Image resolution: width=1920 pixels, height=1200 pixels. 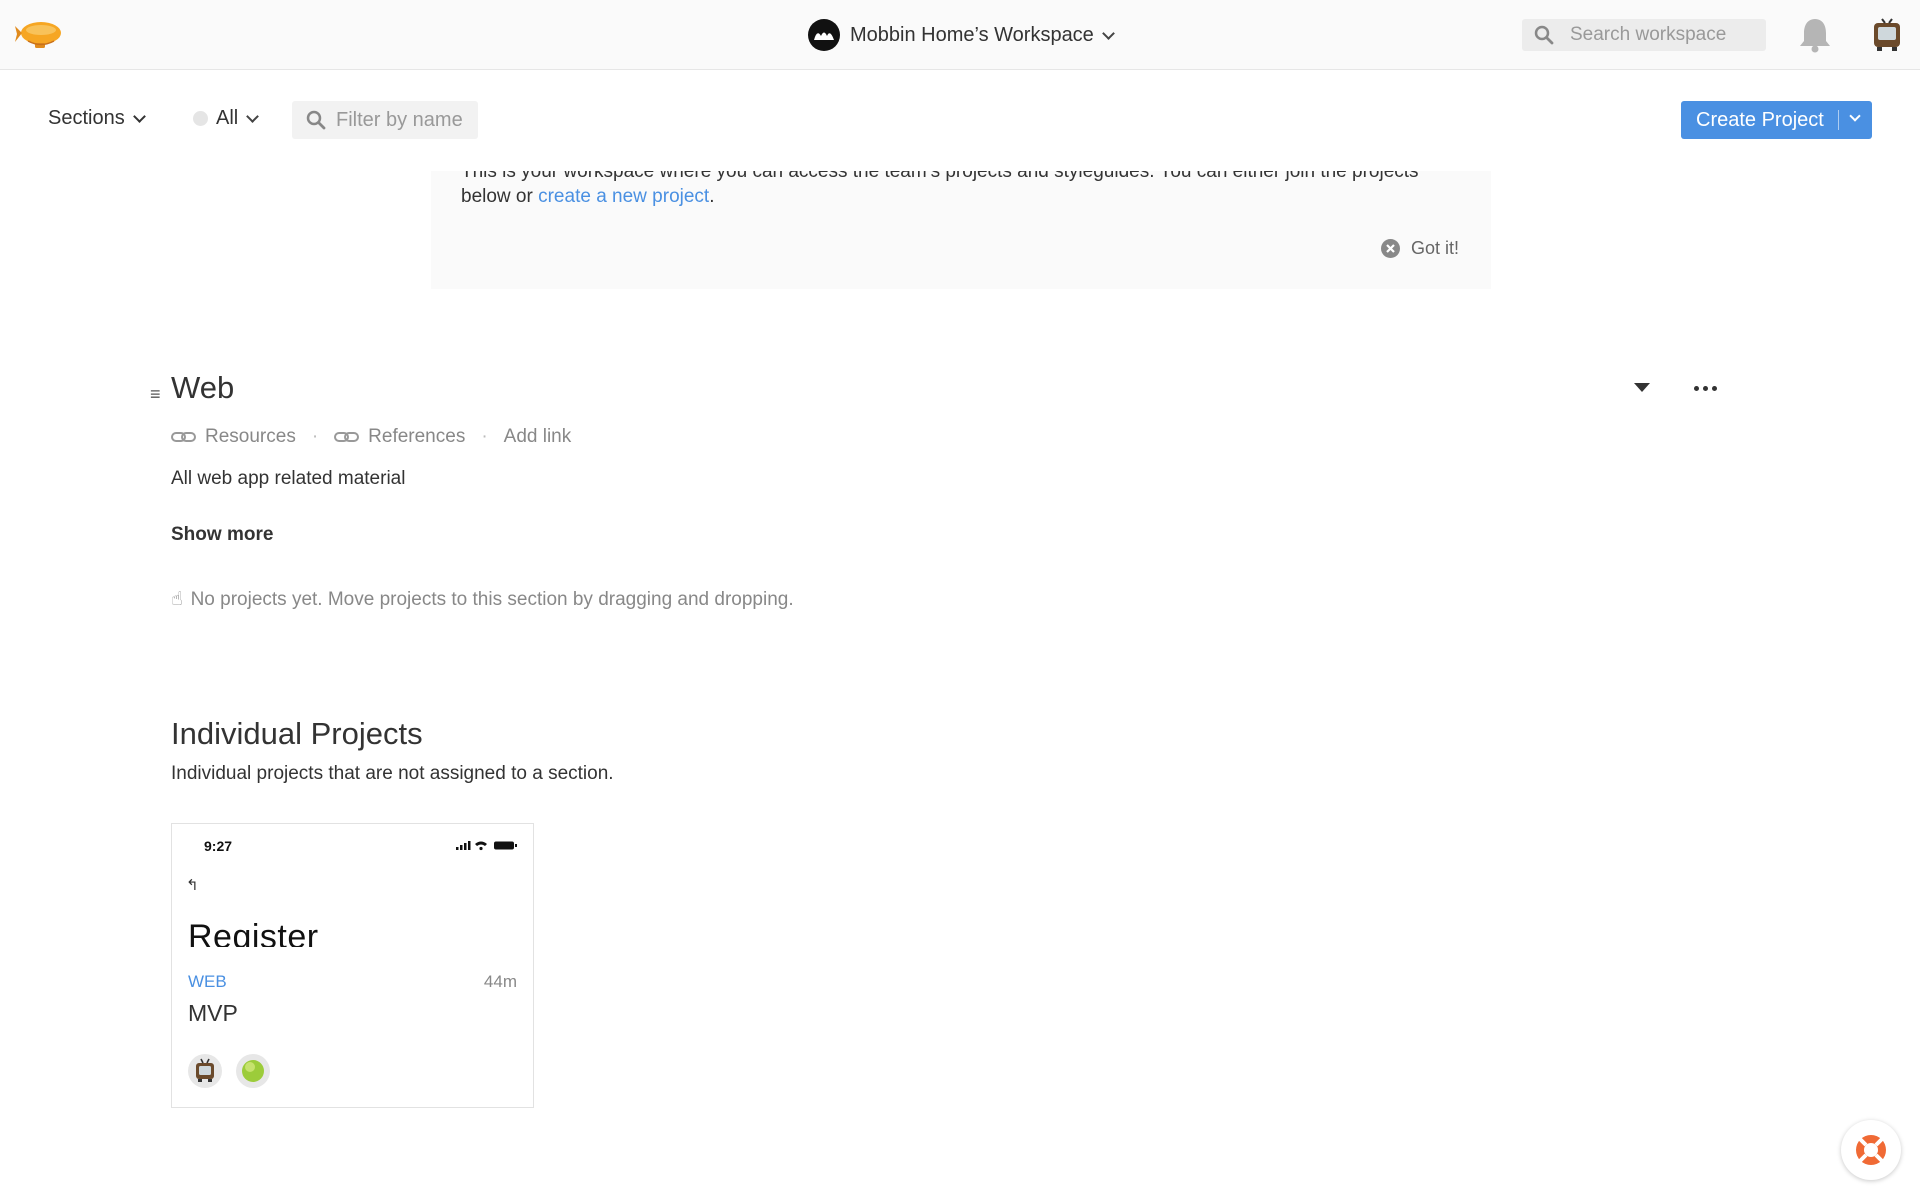 I want to click on close-circle-icon, so click(x=1390, y=248).